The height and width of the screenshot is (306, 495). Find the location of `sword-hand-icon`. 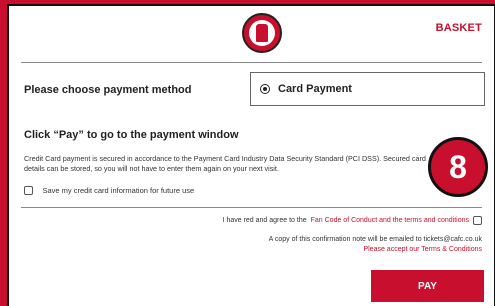

sword-hand-icon is located at coordinates (262, 33).